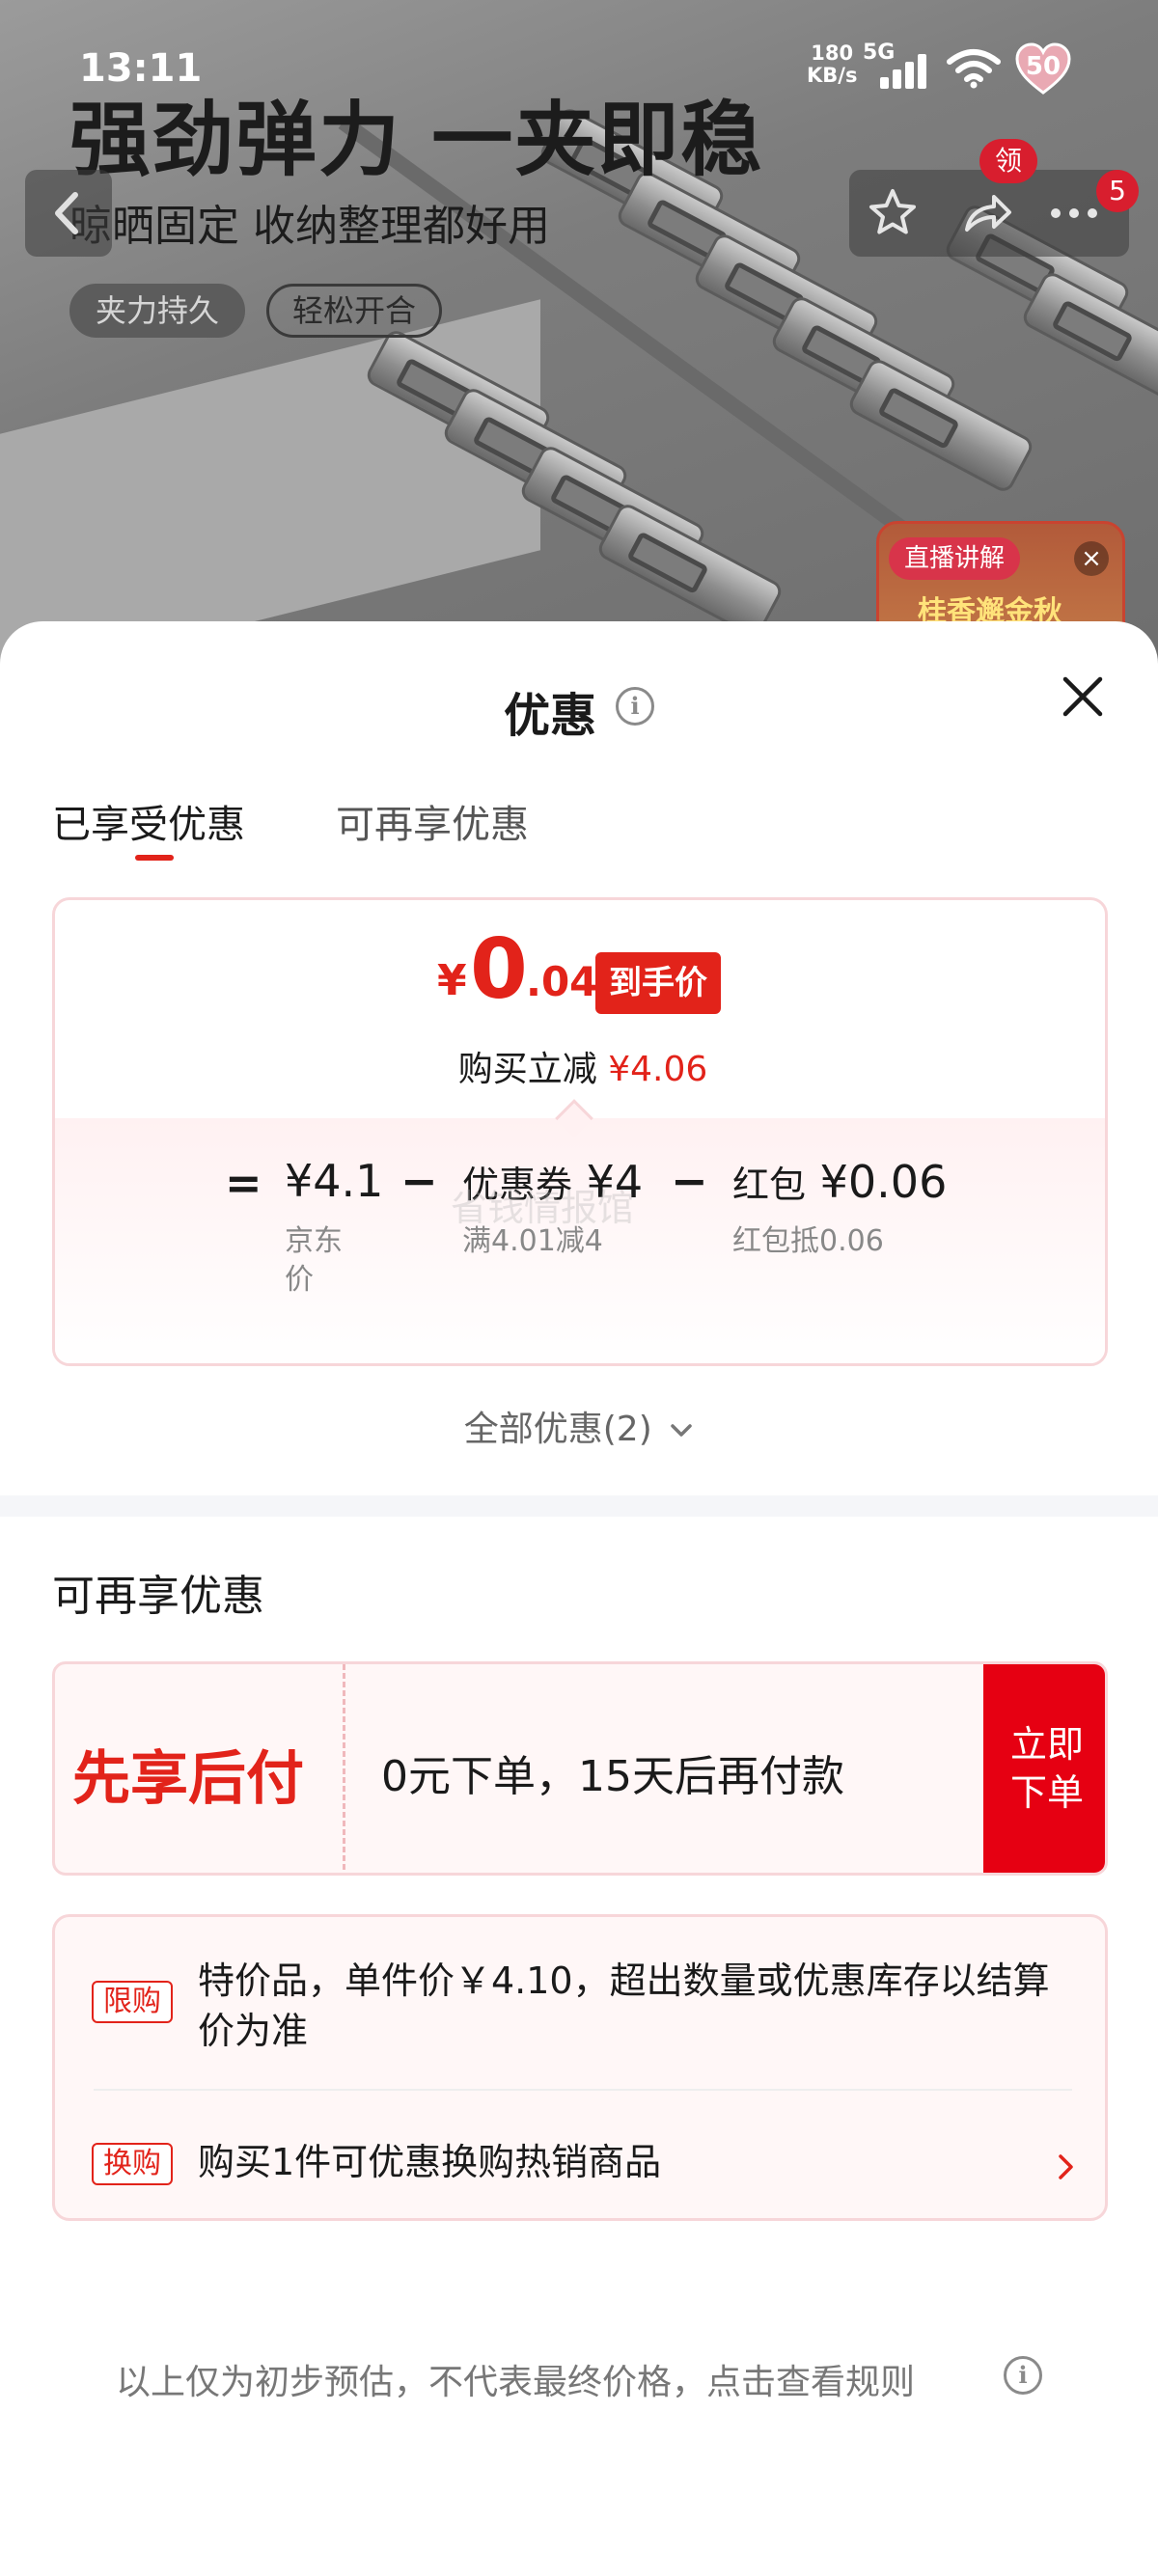 This screenshot has width=1158, height=2576. I want to click on close-icon, so click(1083, 696).